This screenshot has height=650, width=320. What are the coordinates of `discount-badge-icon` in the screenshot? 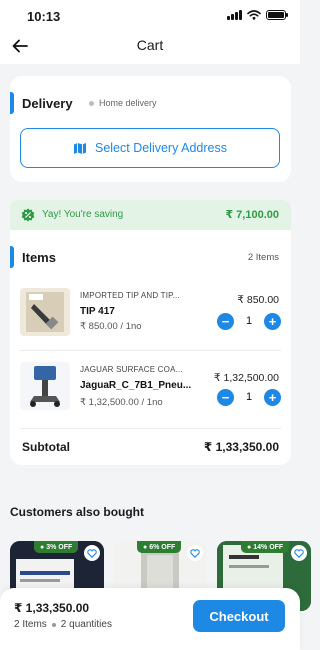 It's located at (28, 215).